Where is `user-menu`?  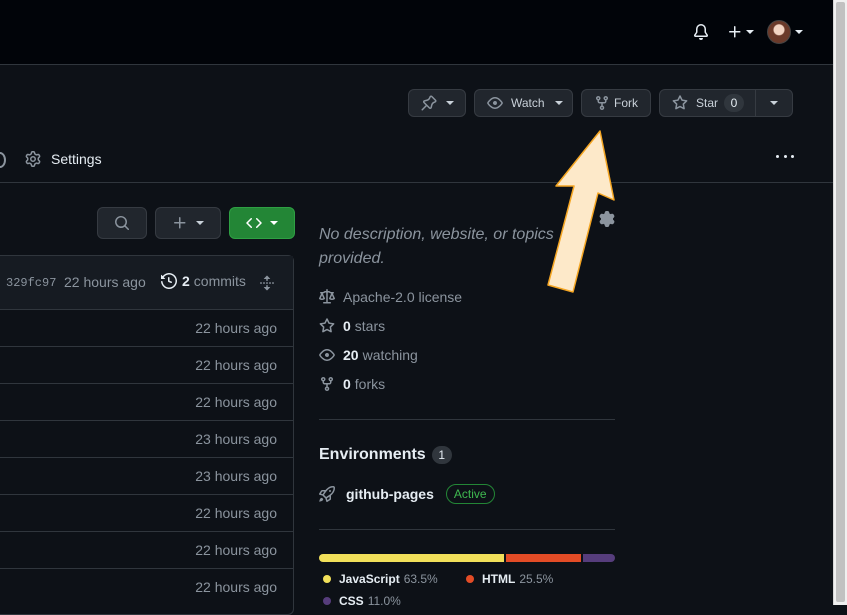 user-menu is located at coordinates (785, 32).